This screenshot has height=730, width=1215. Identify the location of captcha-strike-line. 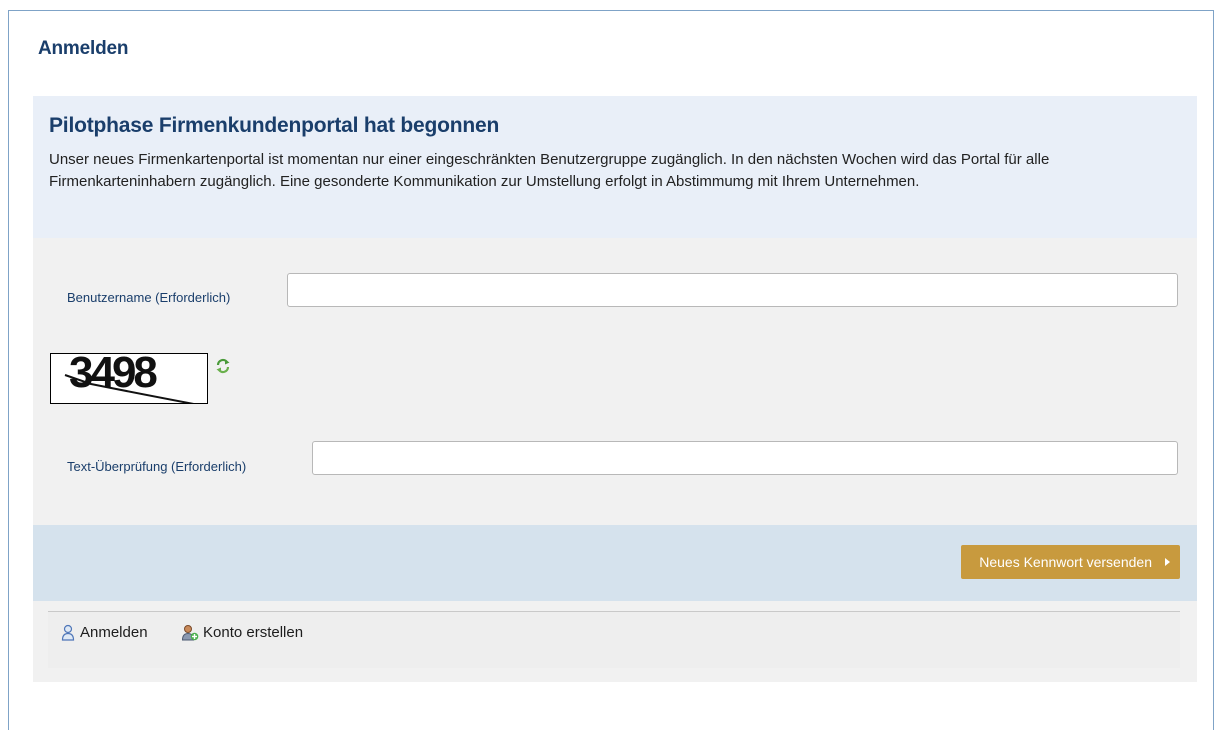
(129, 388).